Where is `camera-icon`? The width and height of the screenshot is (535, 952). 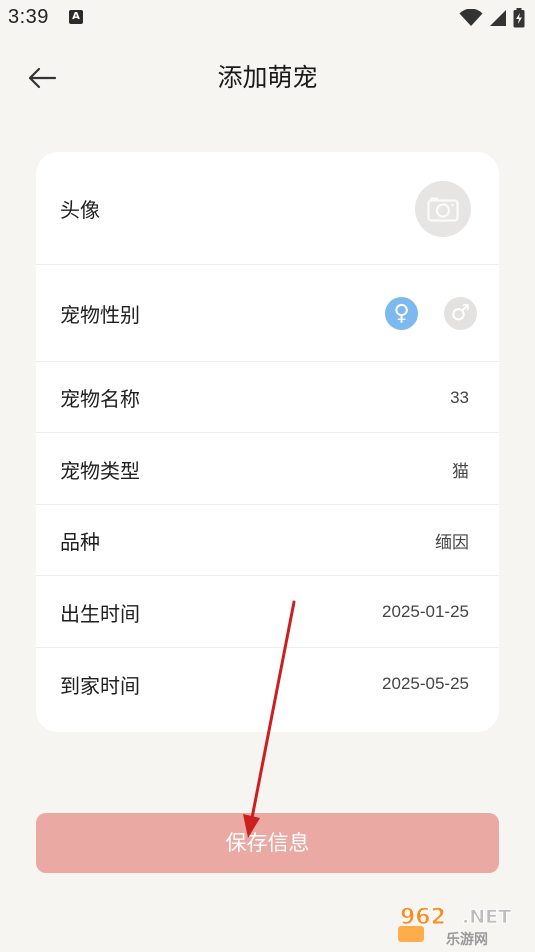 camera-icon is located at coordinates (443, 209).